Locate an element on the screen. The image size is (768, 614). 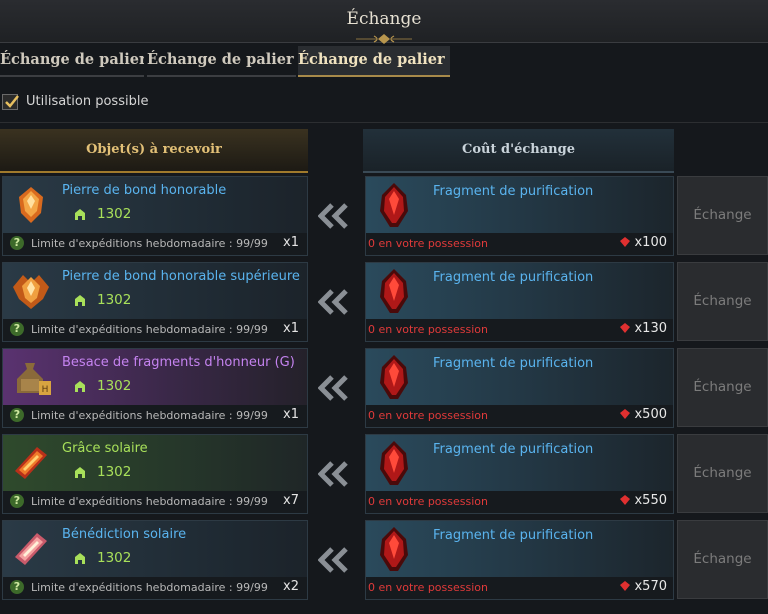
tab-tier-3: Échange de palier 3 is located at coordinates (374, 61).